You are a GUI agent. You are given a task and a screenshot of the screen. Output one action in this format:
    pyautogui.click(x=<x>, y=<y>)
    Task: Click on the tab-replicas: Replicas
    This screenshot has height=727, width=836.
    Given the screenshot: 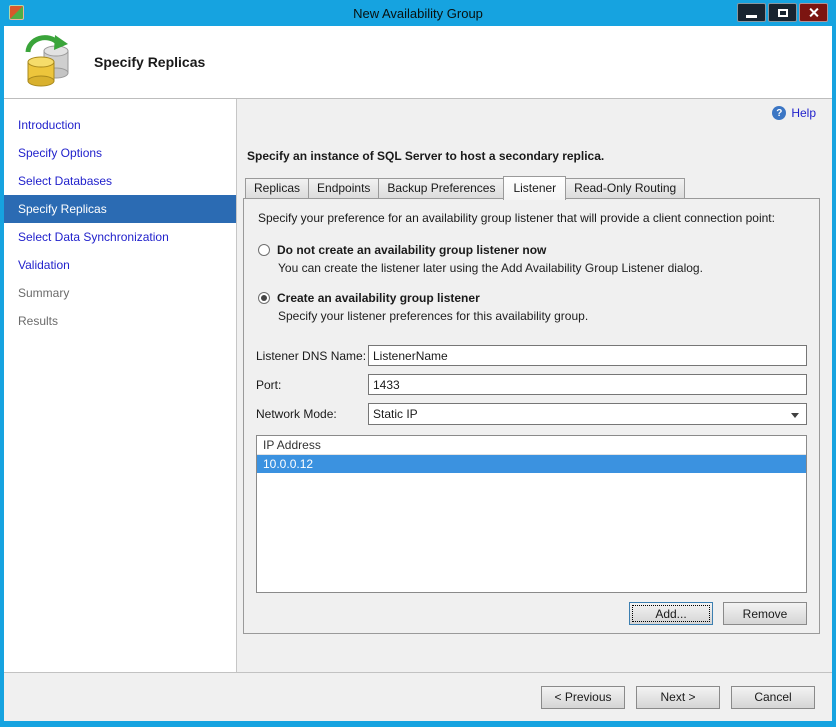 What is the action you would take?
    pyautogui.click(x=277, y=188)
    